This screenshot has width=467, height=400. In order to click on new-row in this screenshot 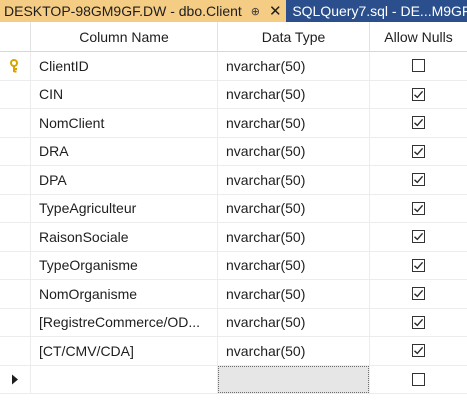, I will do `click(233, 379)`.